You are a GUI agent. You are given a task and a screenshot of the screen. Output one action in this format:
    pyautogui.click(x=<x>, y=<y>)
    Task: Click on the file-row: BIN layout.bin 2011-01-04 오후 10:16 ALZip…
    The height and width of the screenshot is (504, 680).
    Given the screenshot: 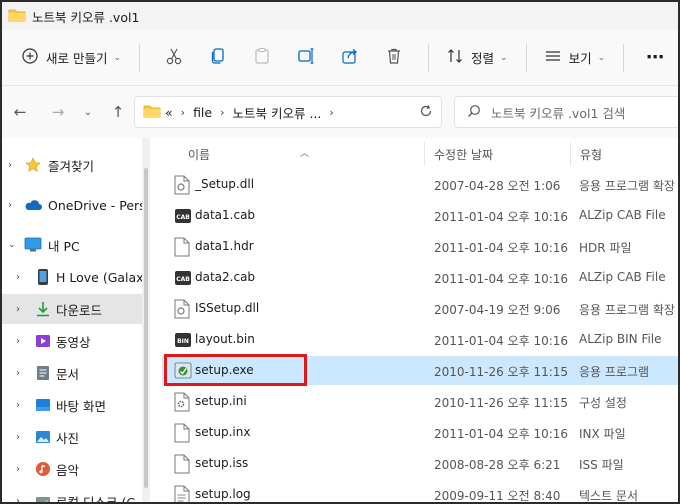 What is the action you would take?
    pyautogui.click(x=420, y=339)
    